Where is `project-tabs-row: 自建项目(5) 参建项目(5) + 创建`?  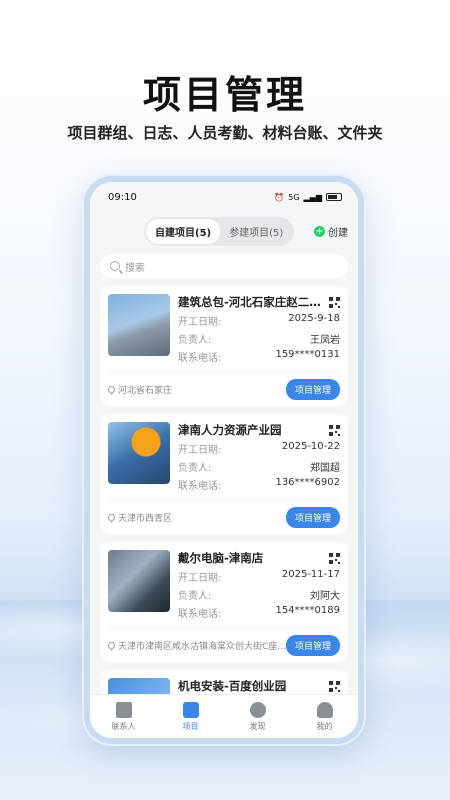 project-tabs-row: 自建项目(5) 参建项目(5) + 创建 is located at coordinates (224, 229).